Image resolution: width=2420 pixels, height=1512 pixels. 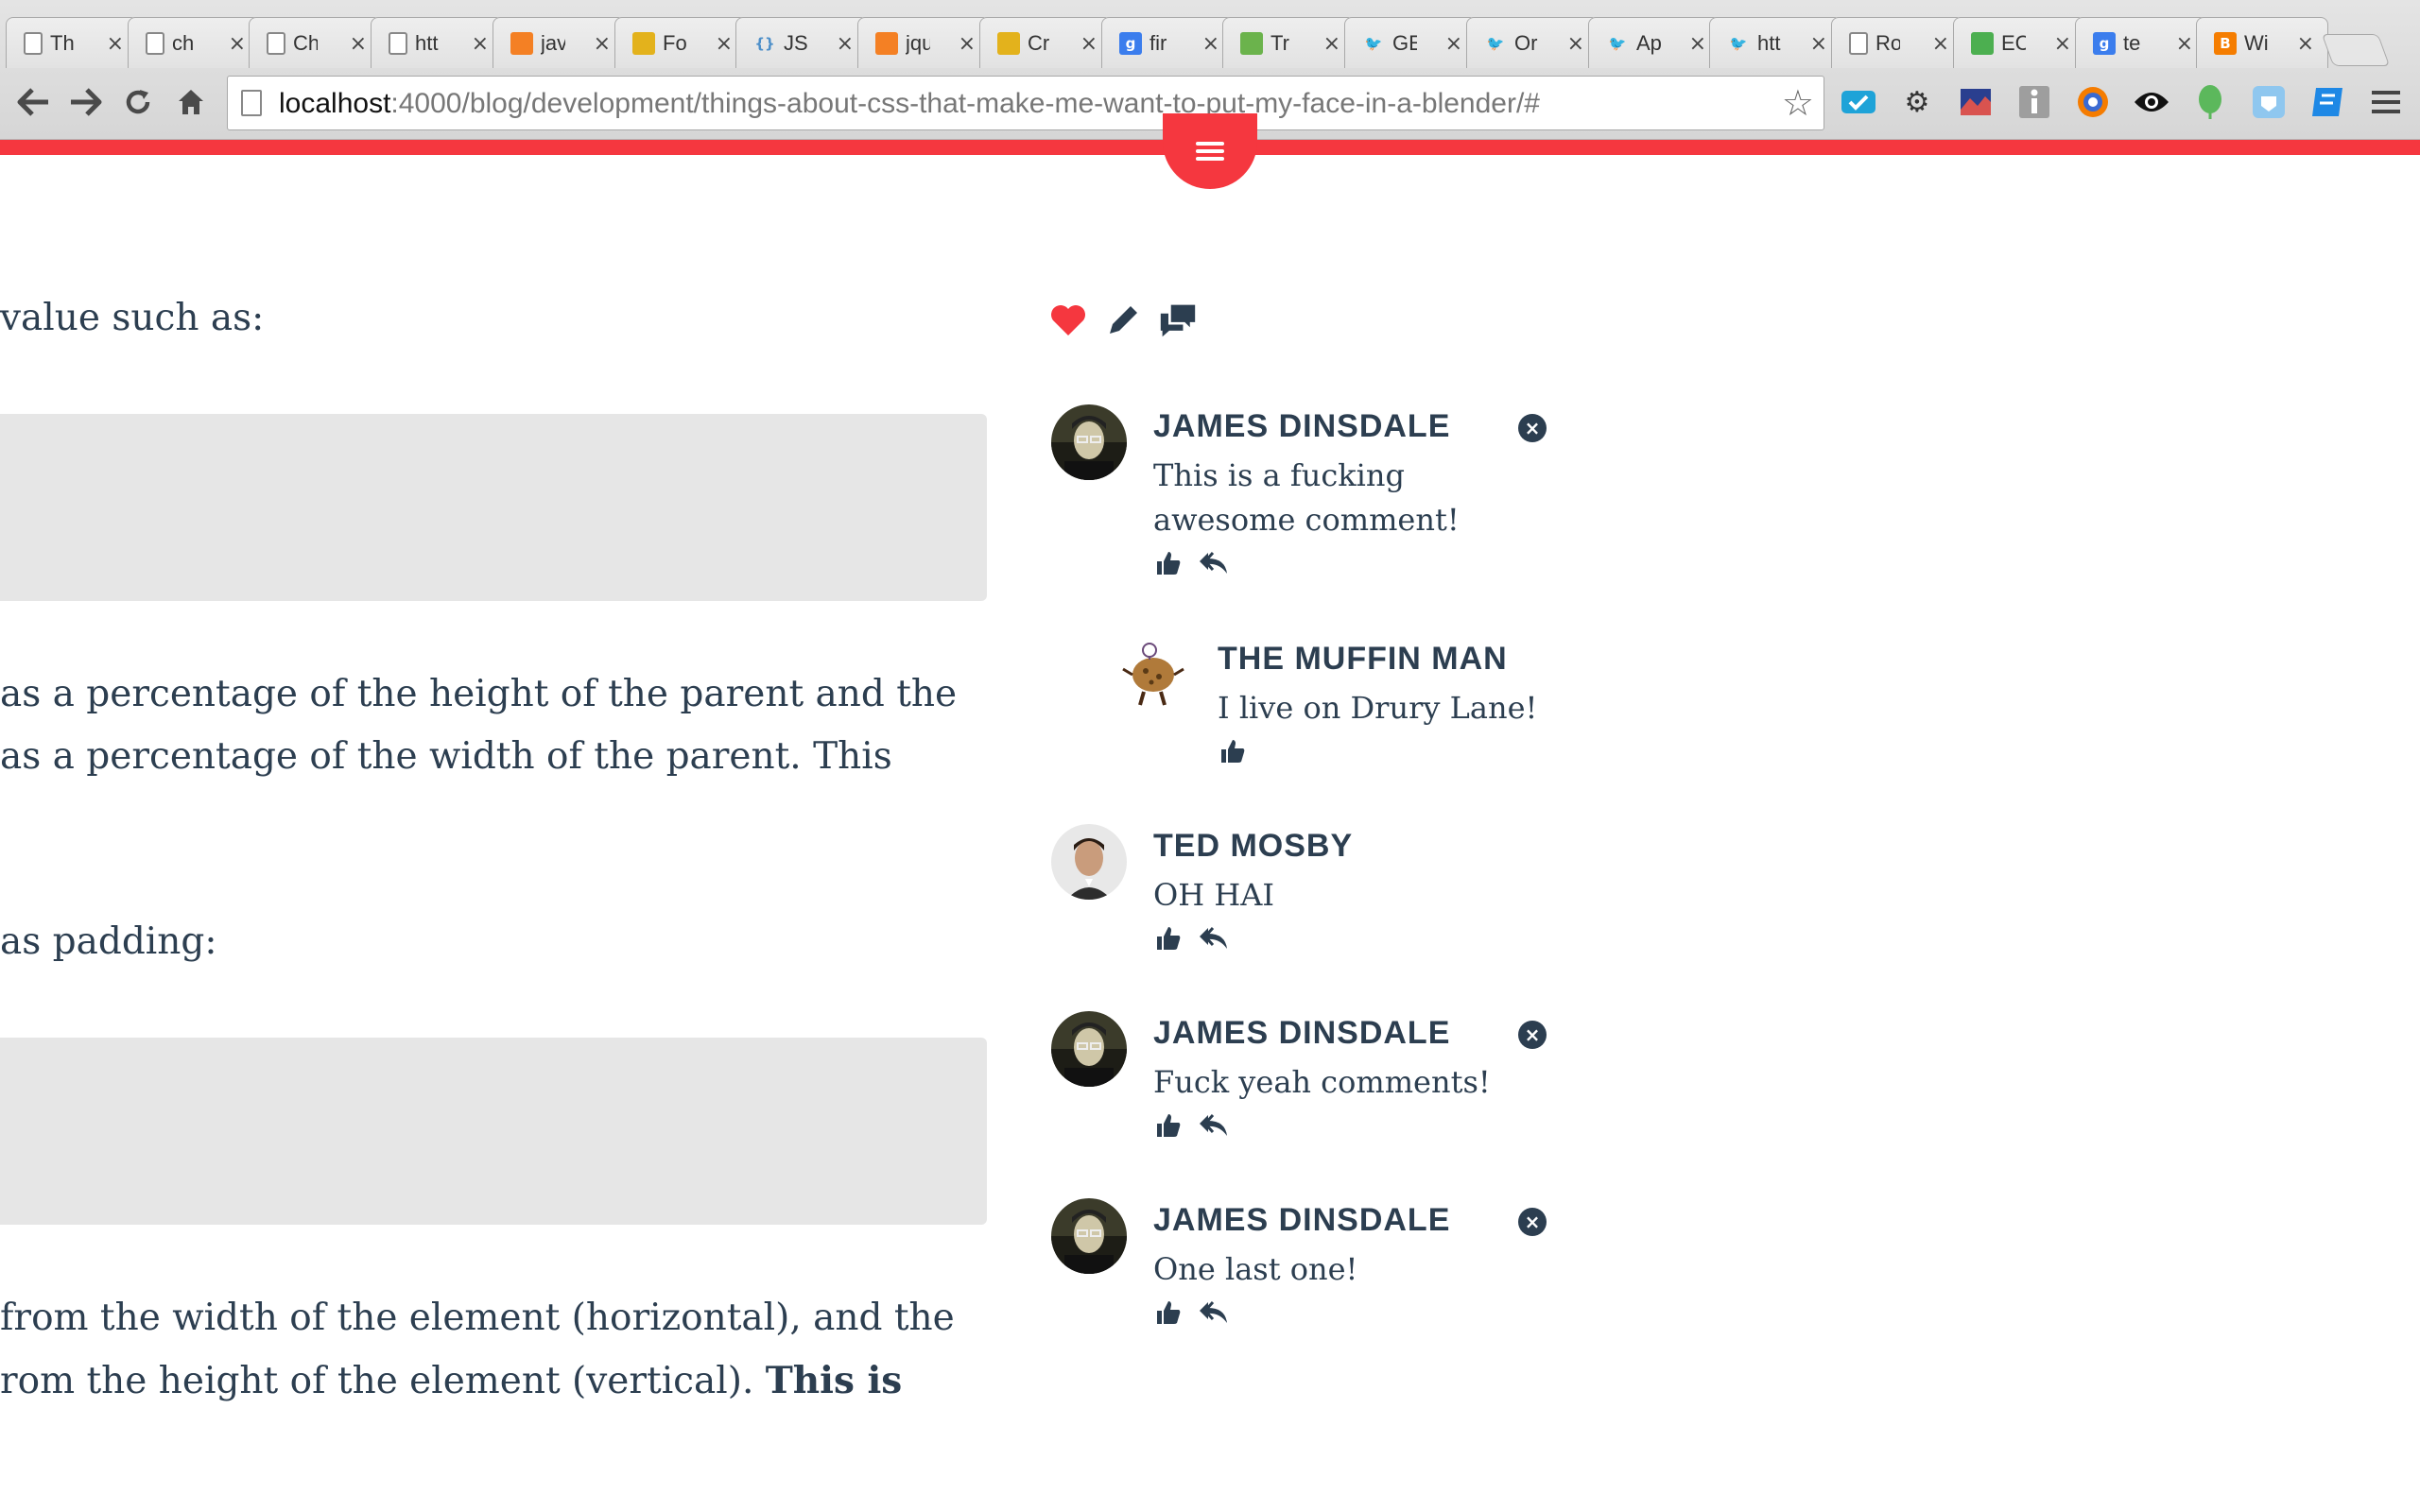 What do you see at coordinates (2093, 102) in the screenshot?
I see `extension-firefox-icon` at bounding box center [2093, 102].